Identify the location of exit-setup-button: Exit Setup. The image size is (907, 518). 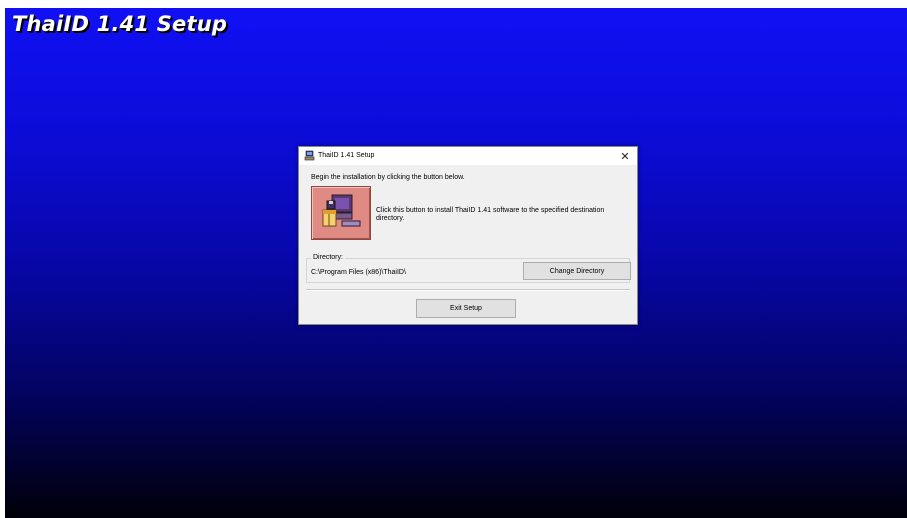
(466, 308).